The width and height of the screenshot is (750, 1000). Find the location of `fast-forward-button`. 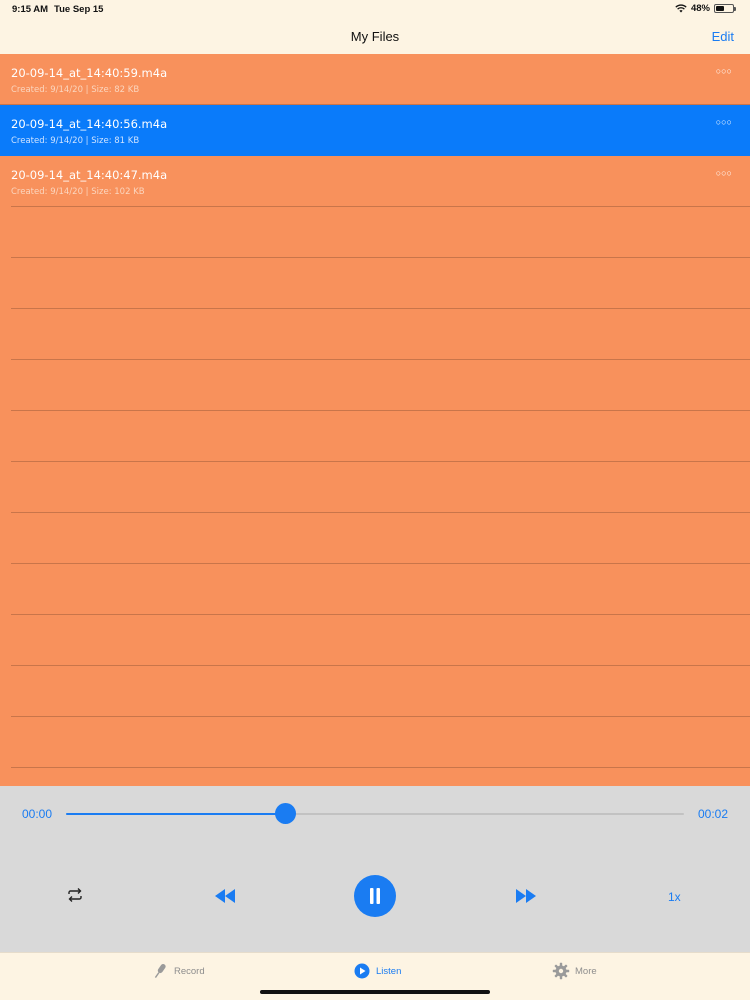

fast-forward-button is located at coordinates (526, 898).